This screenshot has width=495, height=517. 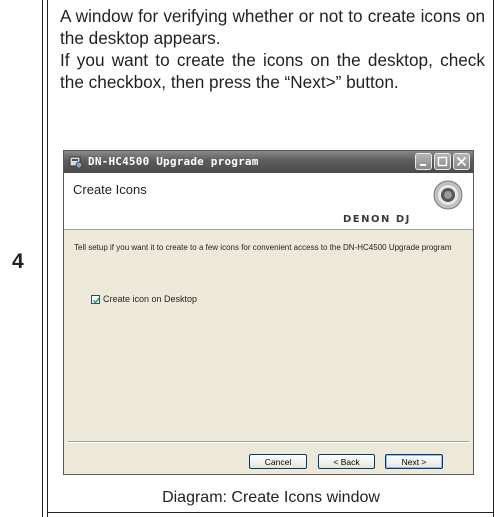 I want to click on back-button: < Back, so click(x=346, y=461).